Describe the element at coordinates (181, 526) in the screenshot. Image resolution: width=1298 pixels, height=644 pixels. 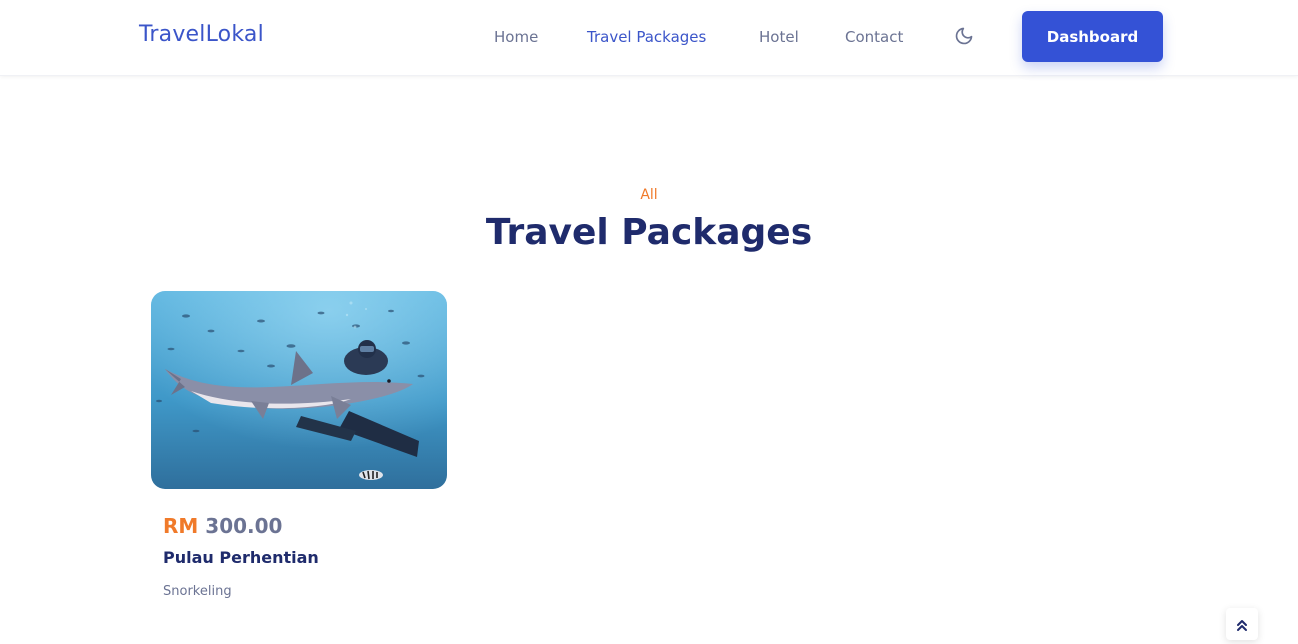
I see `price-currency: RM` at that location.